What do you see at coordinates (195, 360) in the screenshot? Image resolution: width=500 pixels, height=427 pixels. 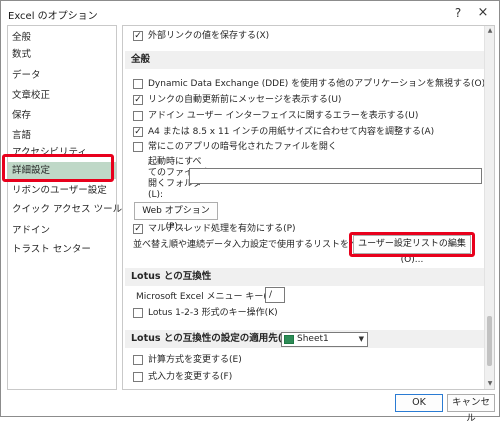 I see `option-label: 計算方式を変更する(E)` at bounding box center [195, 360].